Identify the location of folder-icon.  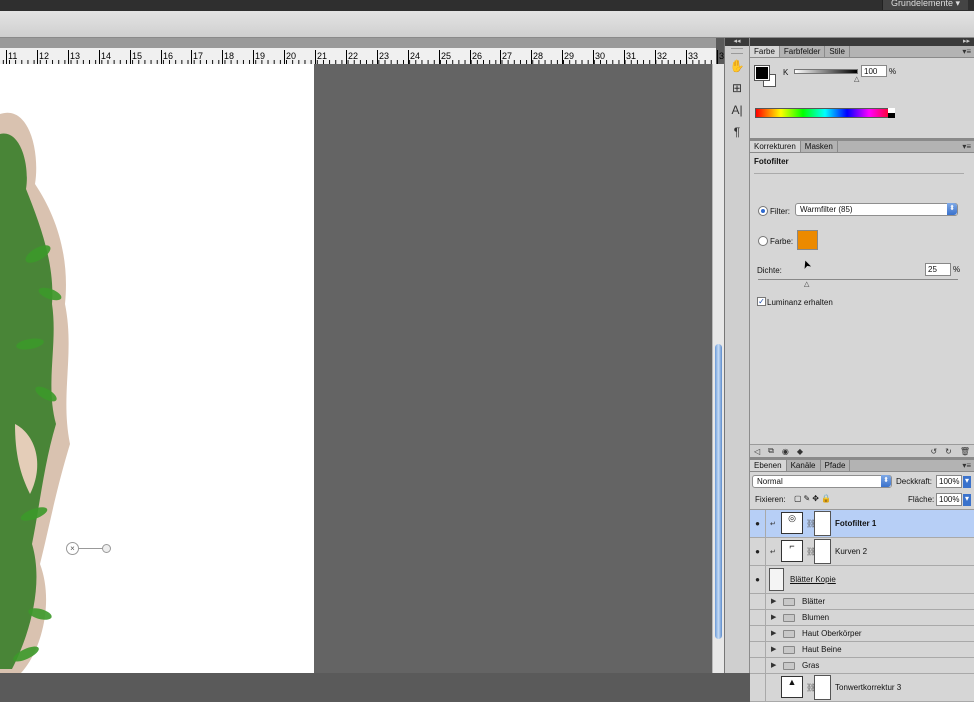
(789, 618).